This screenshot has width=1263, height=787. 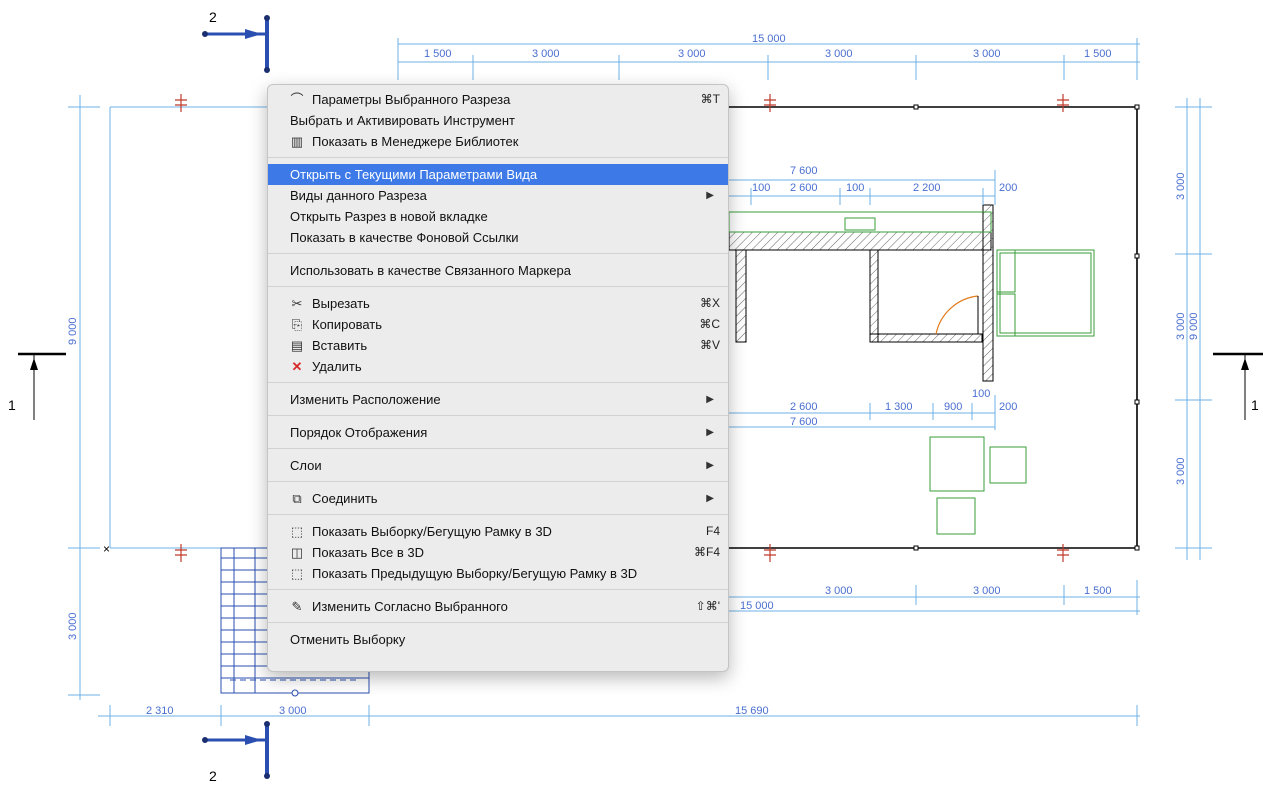 I want to click on menu-item-label: Выбрать и Активировать Инструмент, so click(x=402, y=120).